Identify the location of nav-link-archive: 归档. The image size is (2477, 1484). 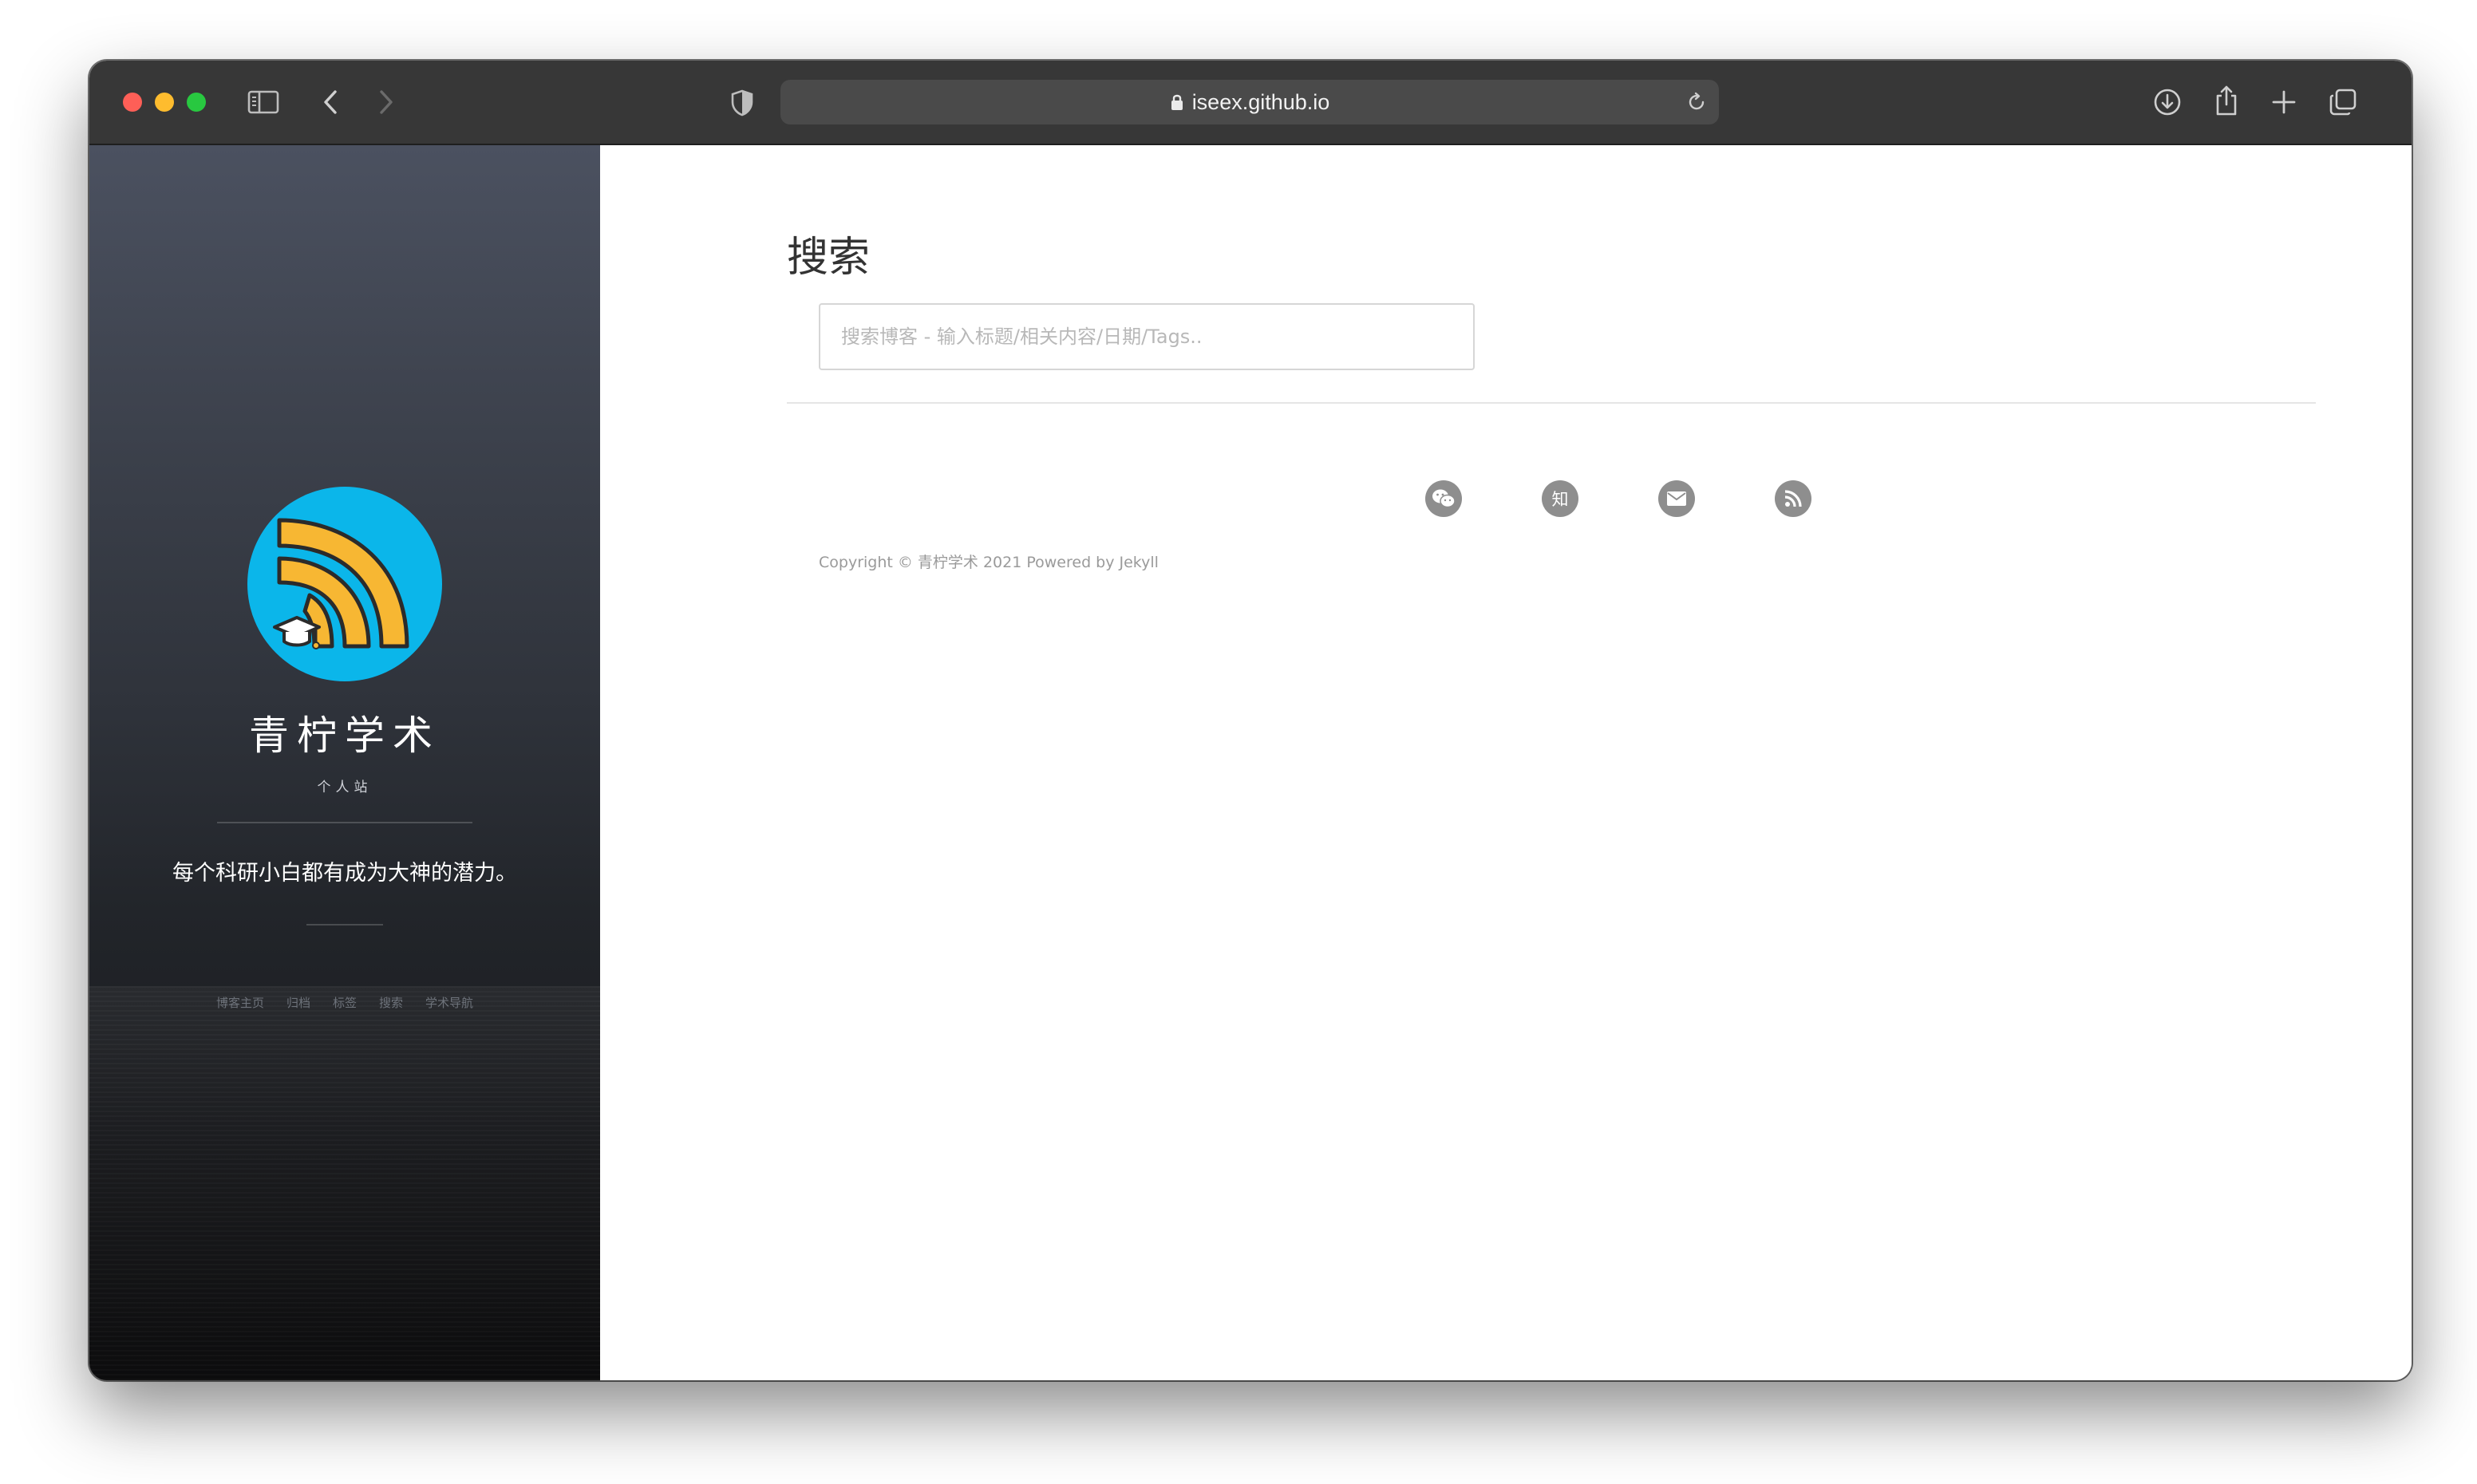
(298, 1002).